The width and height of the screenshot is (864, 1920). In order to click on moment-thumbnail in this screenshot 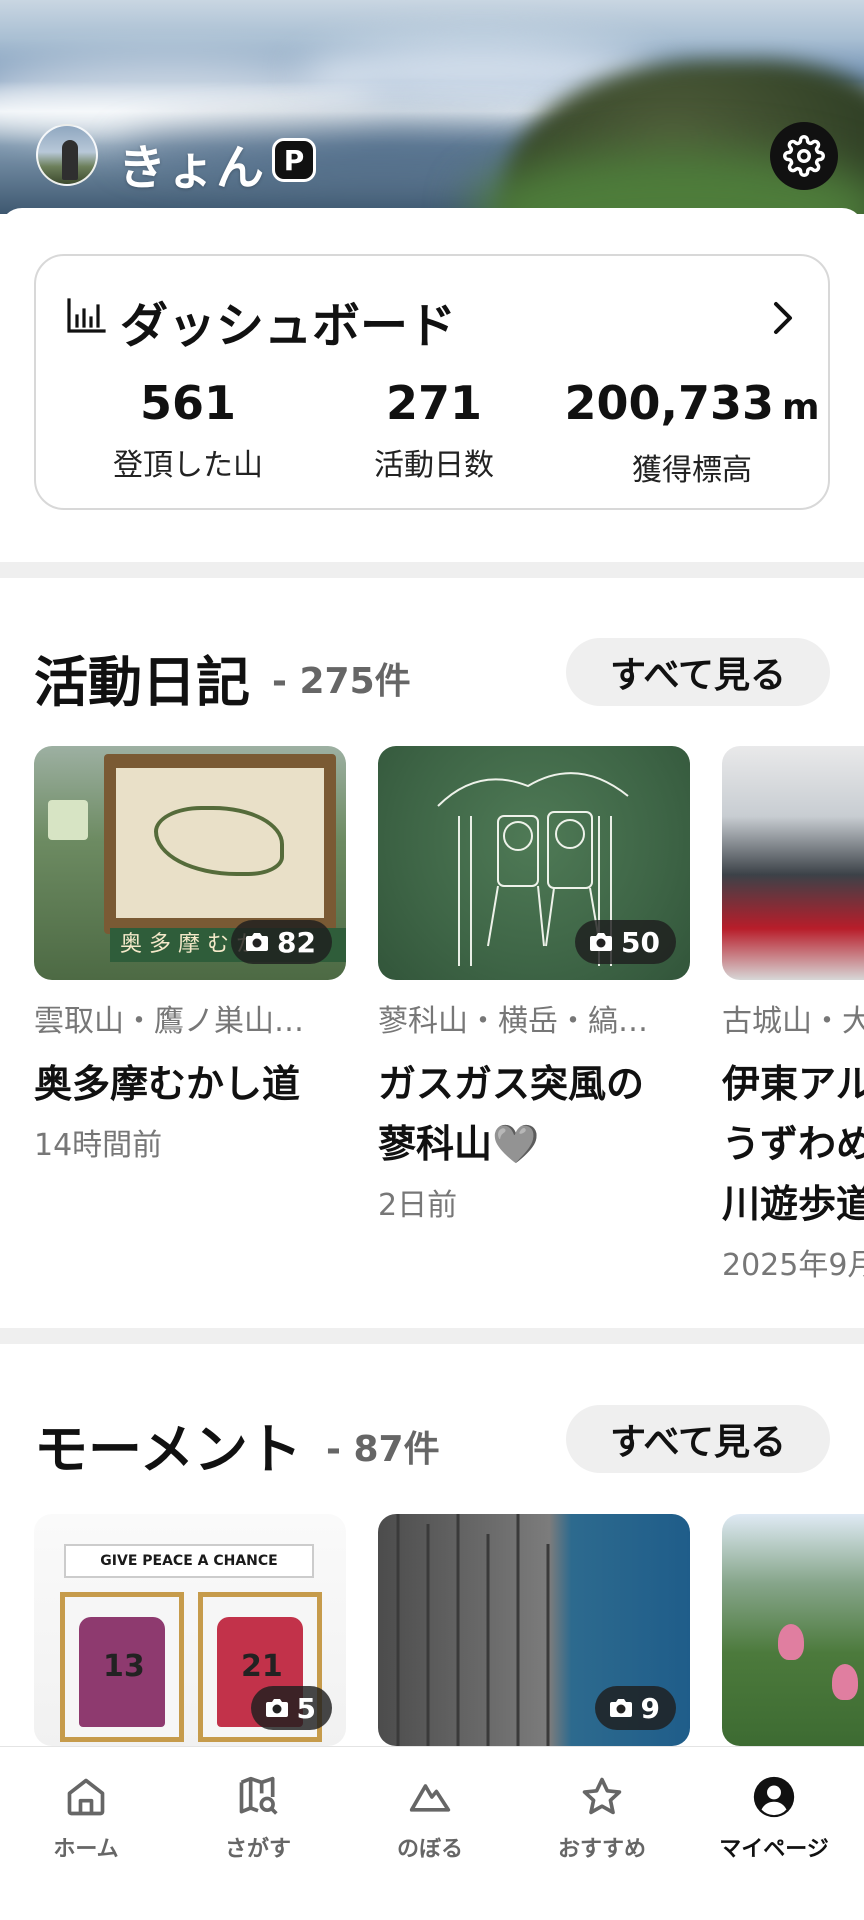, I will do `click(793, 1630)`.